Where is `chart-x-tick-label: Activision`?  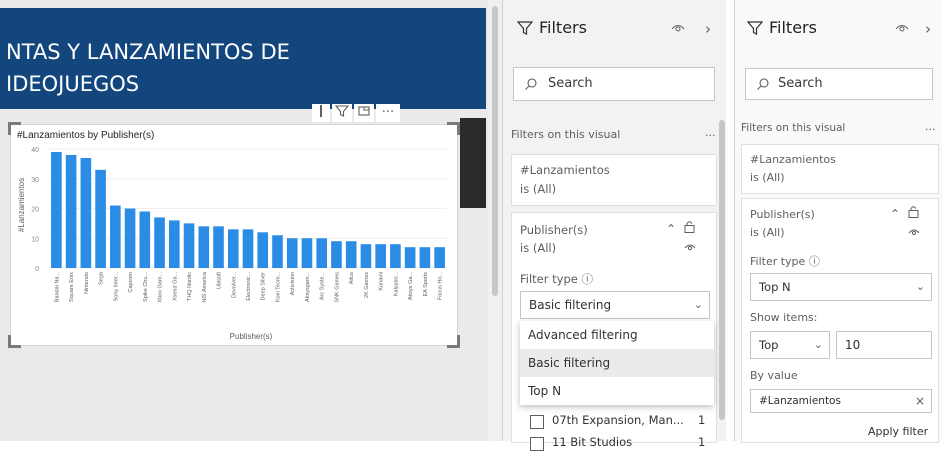
chart-x-tick-label: Activision is located at coordinates (293, 283).